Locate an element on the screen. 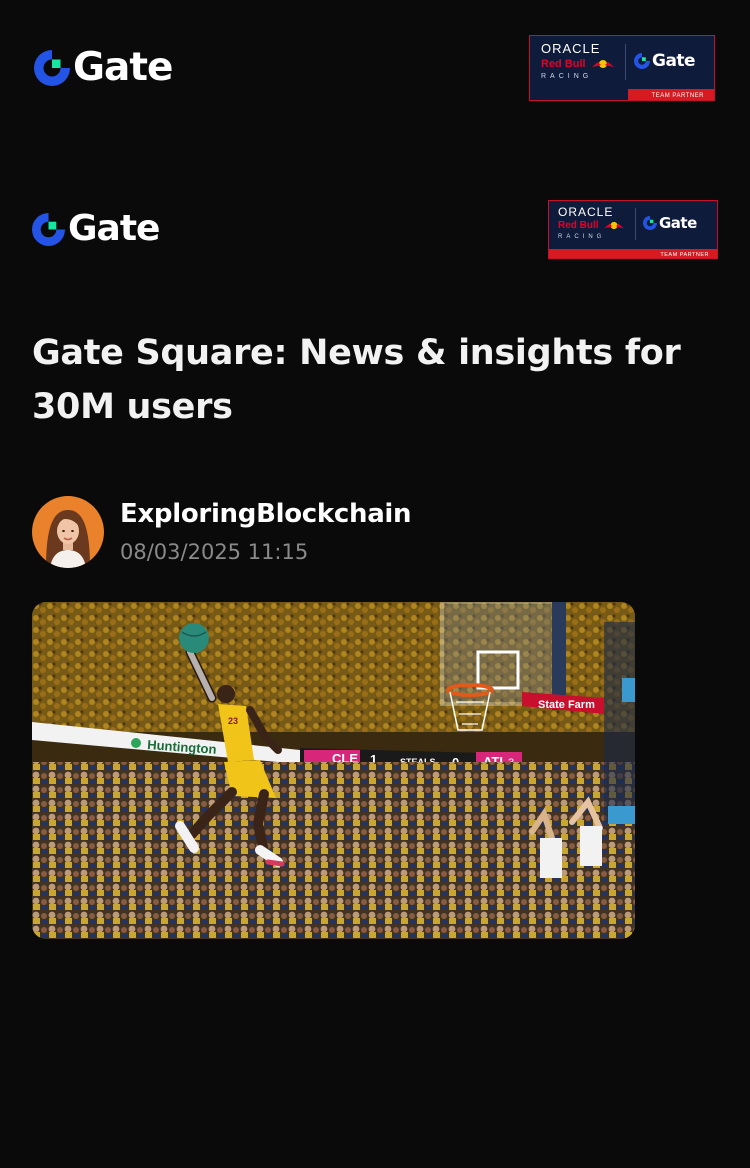 The image size is (750, 1168). sponsor-text: State Farm is located at coordinates (566, 705).